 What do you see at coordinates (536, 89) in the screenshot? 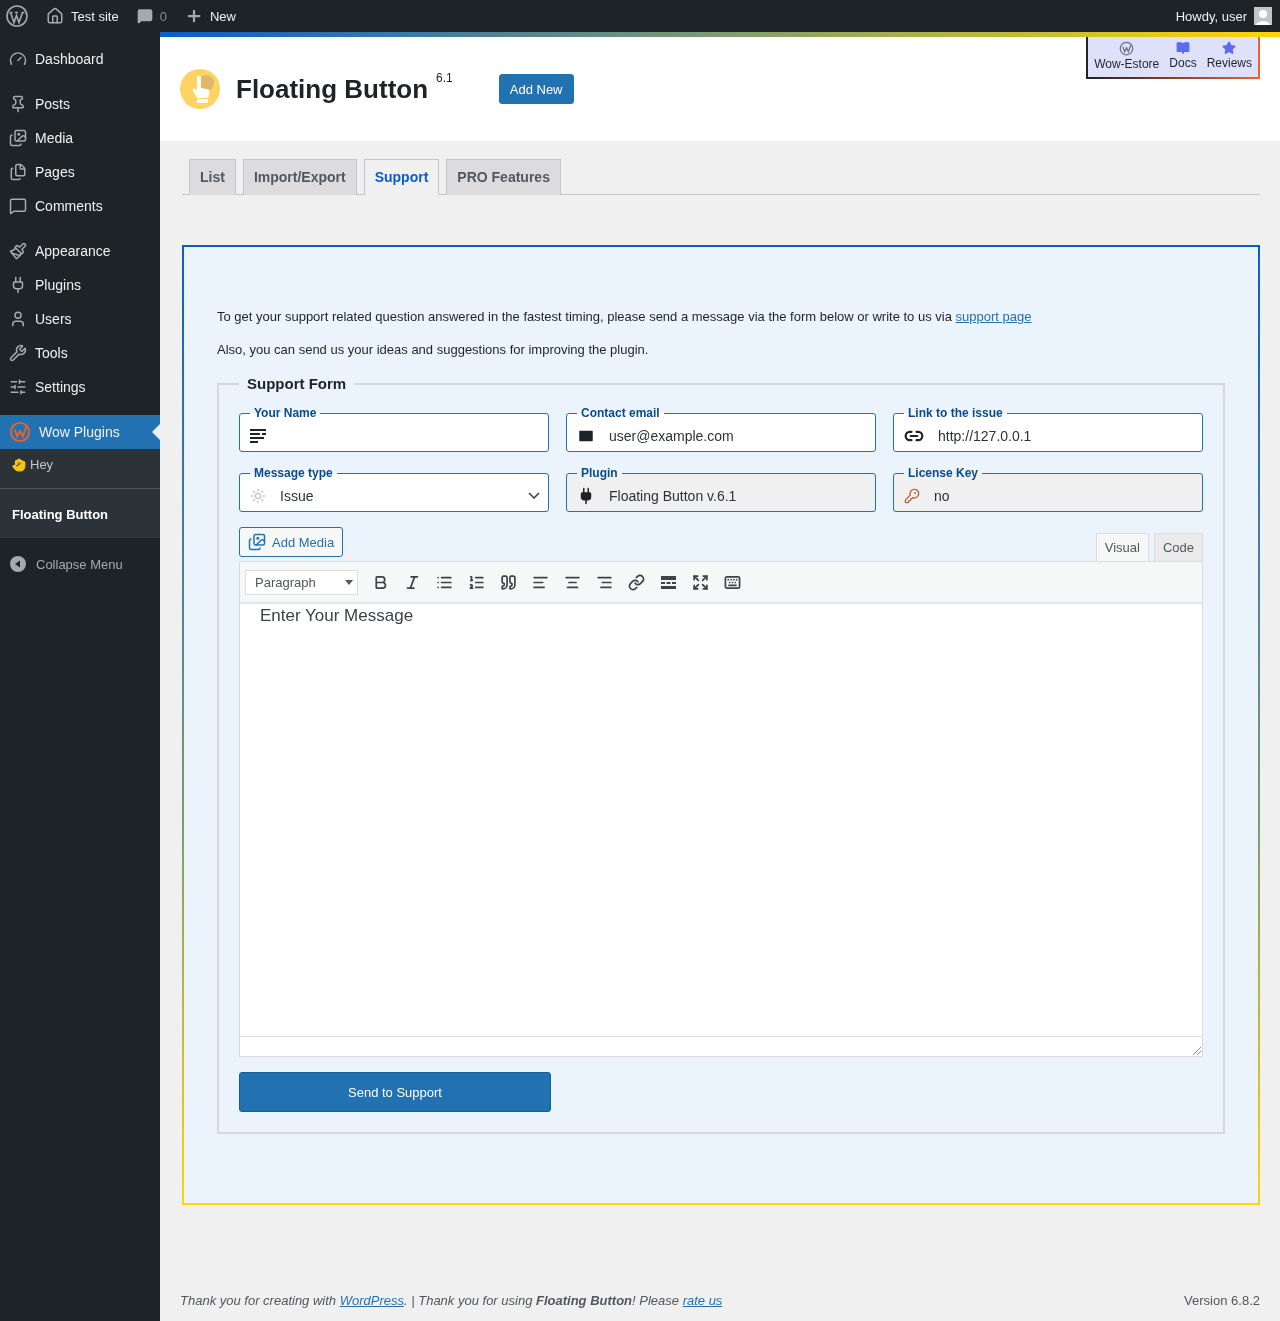
I see `add-new-button: Add New` at bounding box center [536, 89].